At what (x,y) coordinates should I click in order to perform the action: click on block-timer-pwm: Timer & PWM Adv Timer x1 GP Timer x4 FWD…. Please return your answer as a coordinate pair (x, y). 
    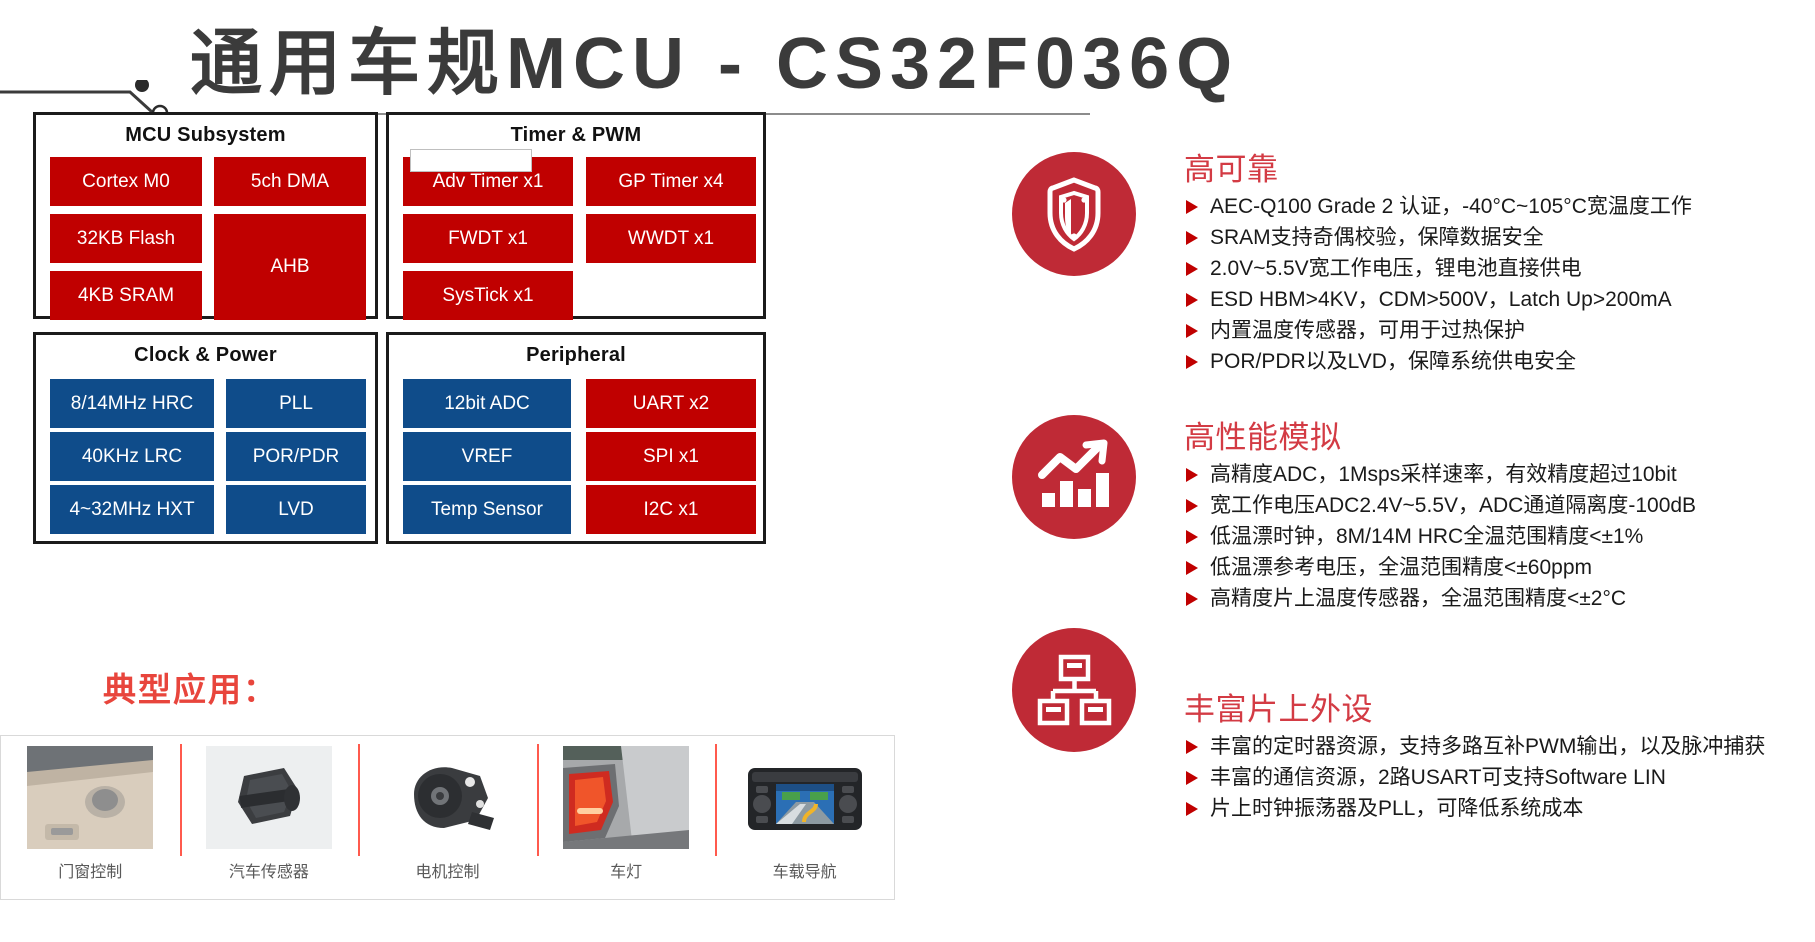
    Looking at the image, I should click on (576, 216).